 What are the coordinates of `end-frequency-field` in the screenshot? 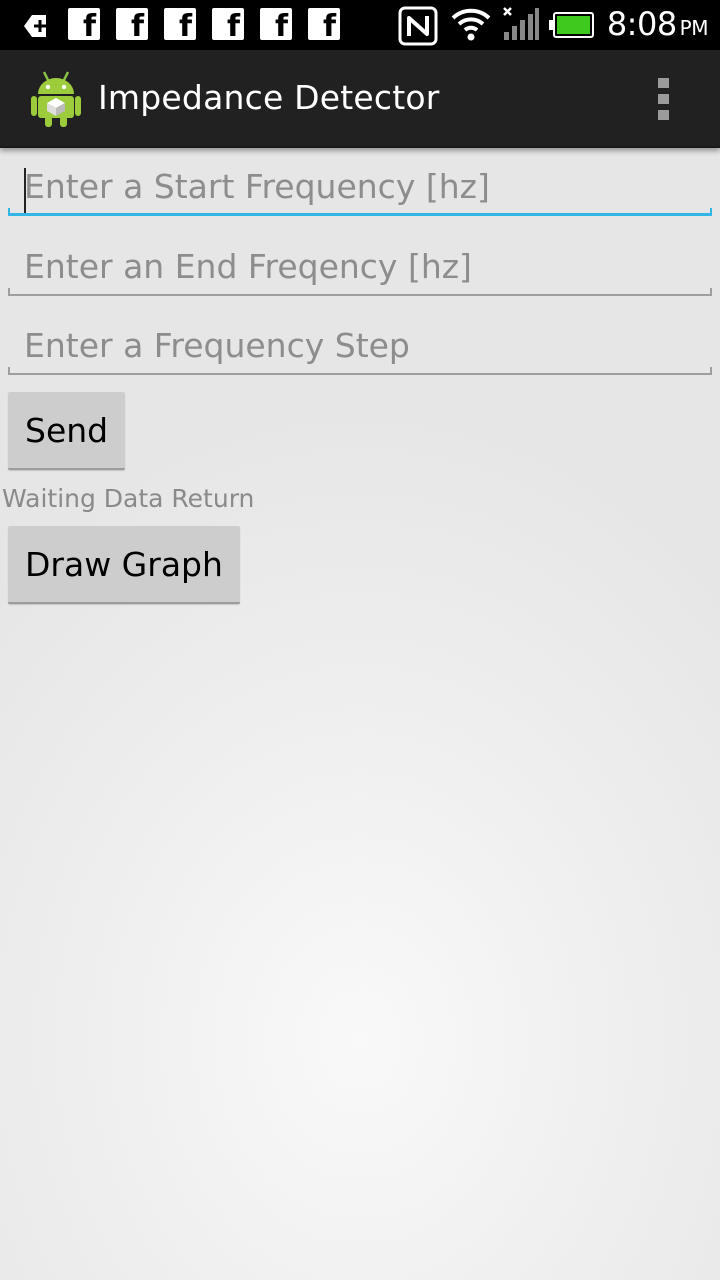 It's located at (360, 266).